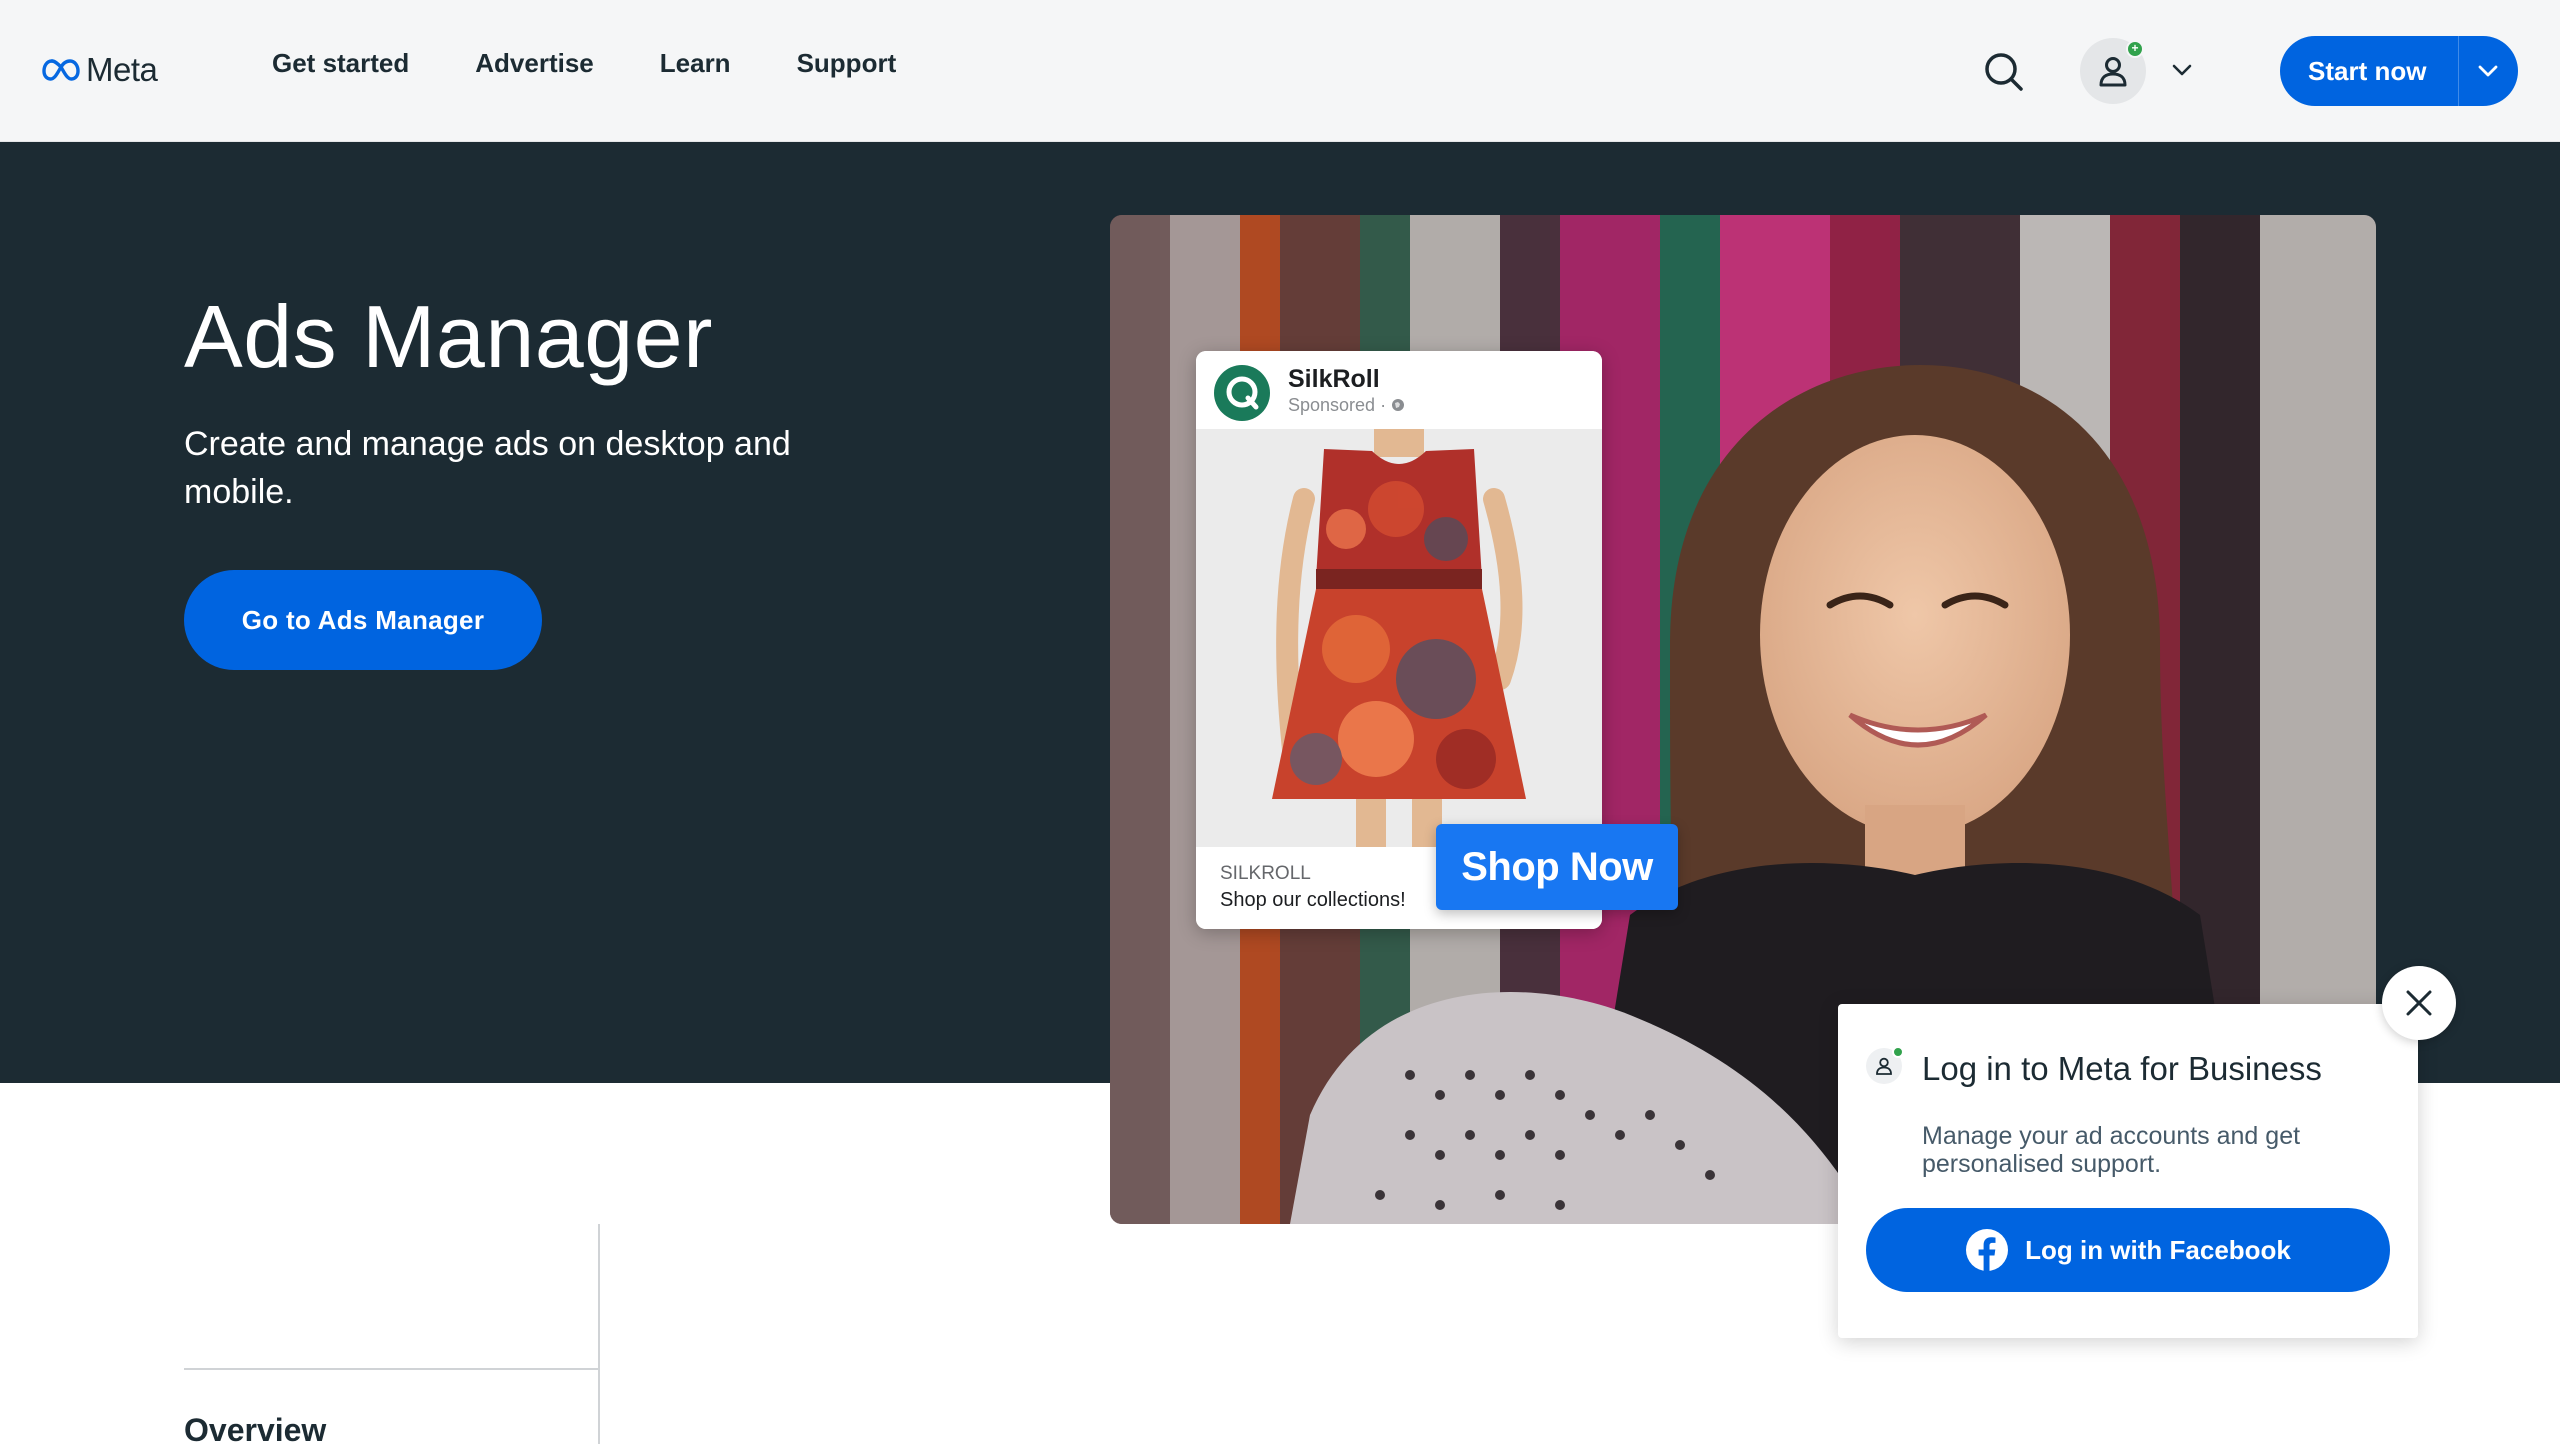  I want to click on search-button, so click(2004, 72).